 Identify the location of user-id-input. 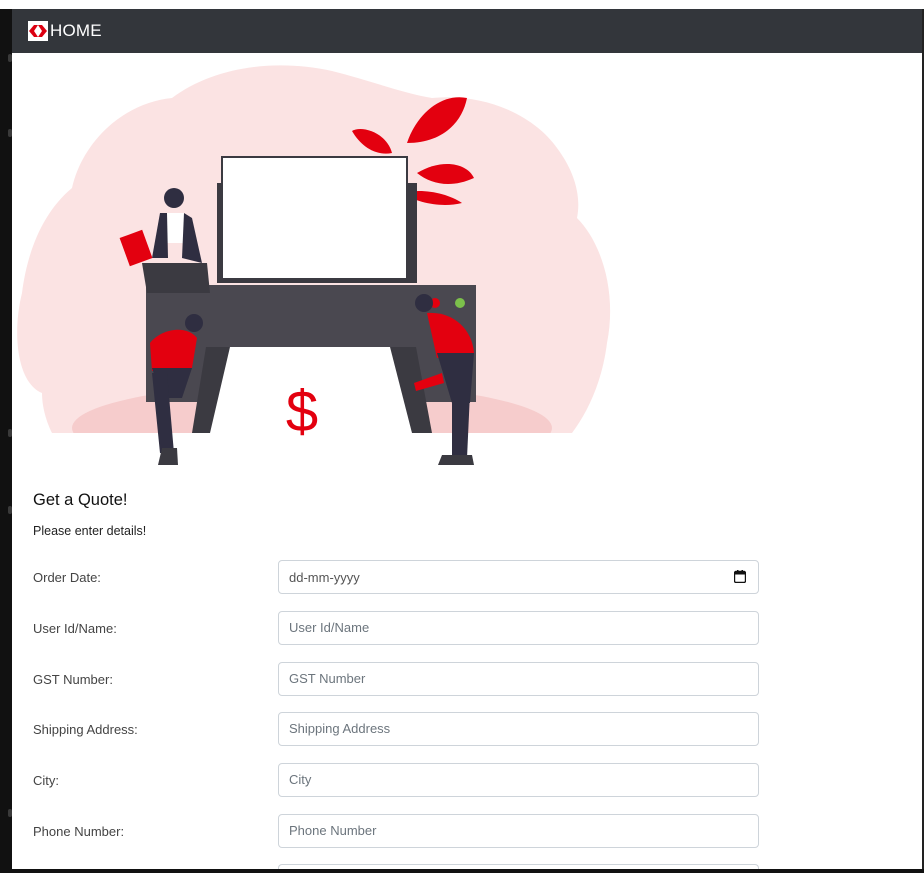
(518, 628).